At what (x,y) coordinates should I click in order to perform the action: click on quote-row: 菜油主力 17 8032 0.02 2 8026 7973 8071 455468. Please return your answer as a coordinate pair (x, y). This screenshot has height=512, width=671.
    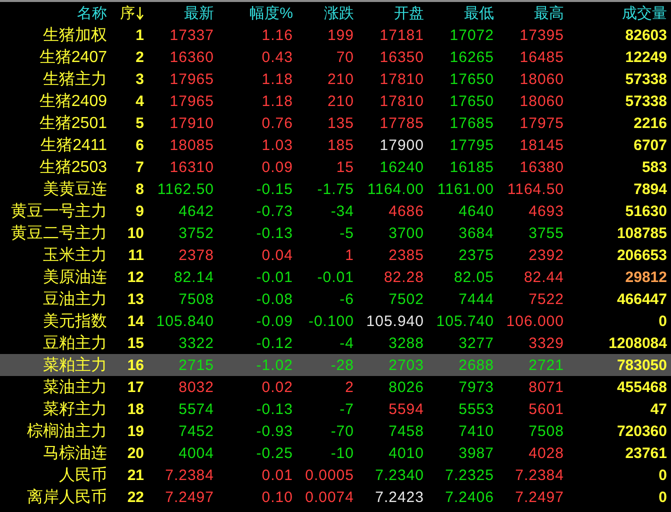
    Looking at the image, I should click on (335, 387).